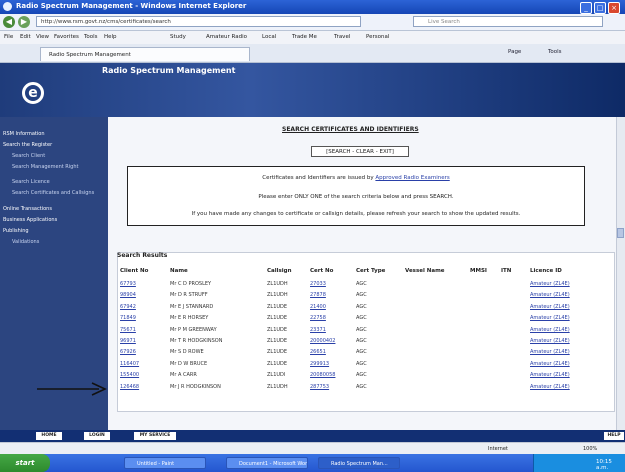  What do you see at coordinates (8, 37) in the screenshot?
I see `menu-file: File` at bounding box center [8, 37].